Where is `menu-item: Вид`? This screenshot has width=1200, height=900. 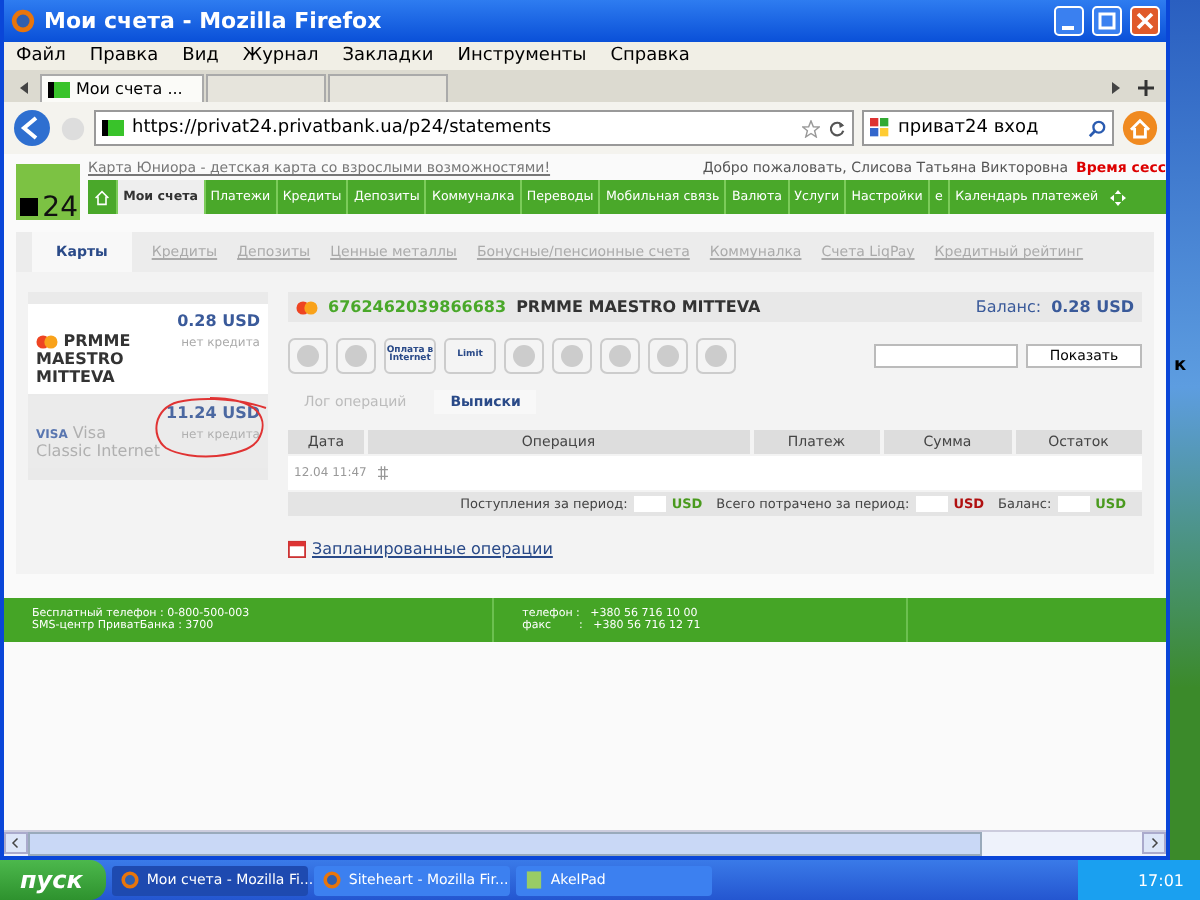
menu-item: Вид is located at coordinates (200, 56).